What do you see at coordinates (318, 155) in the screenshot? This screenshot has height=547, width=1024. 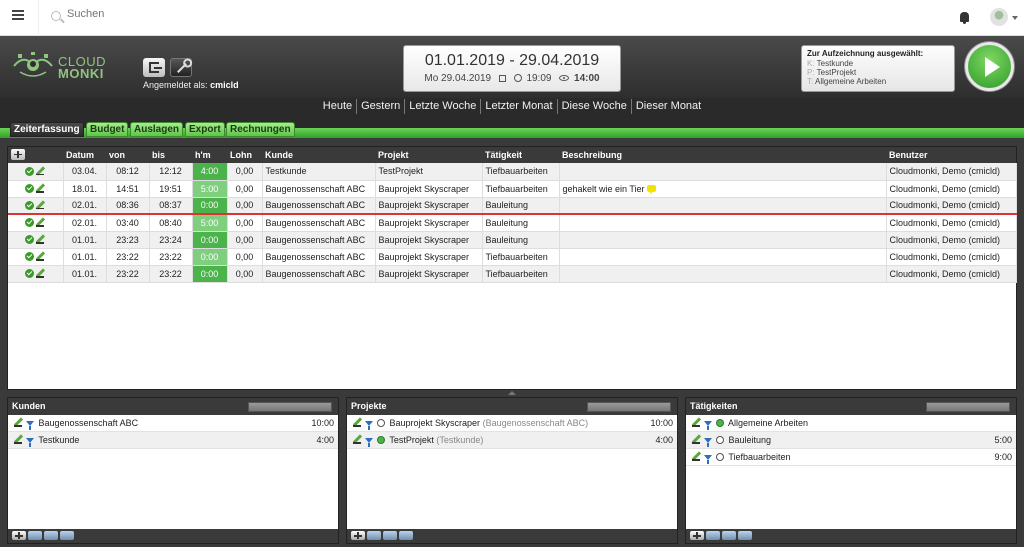 I see `col-kunde: Kunde` at bounding box center [318, 155].